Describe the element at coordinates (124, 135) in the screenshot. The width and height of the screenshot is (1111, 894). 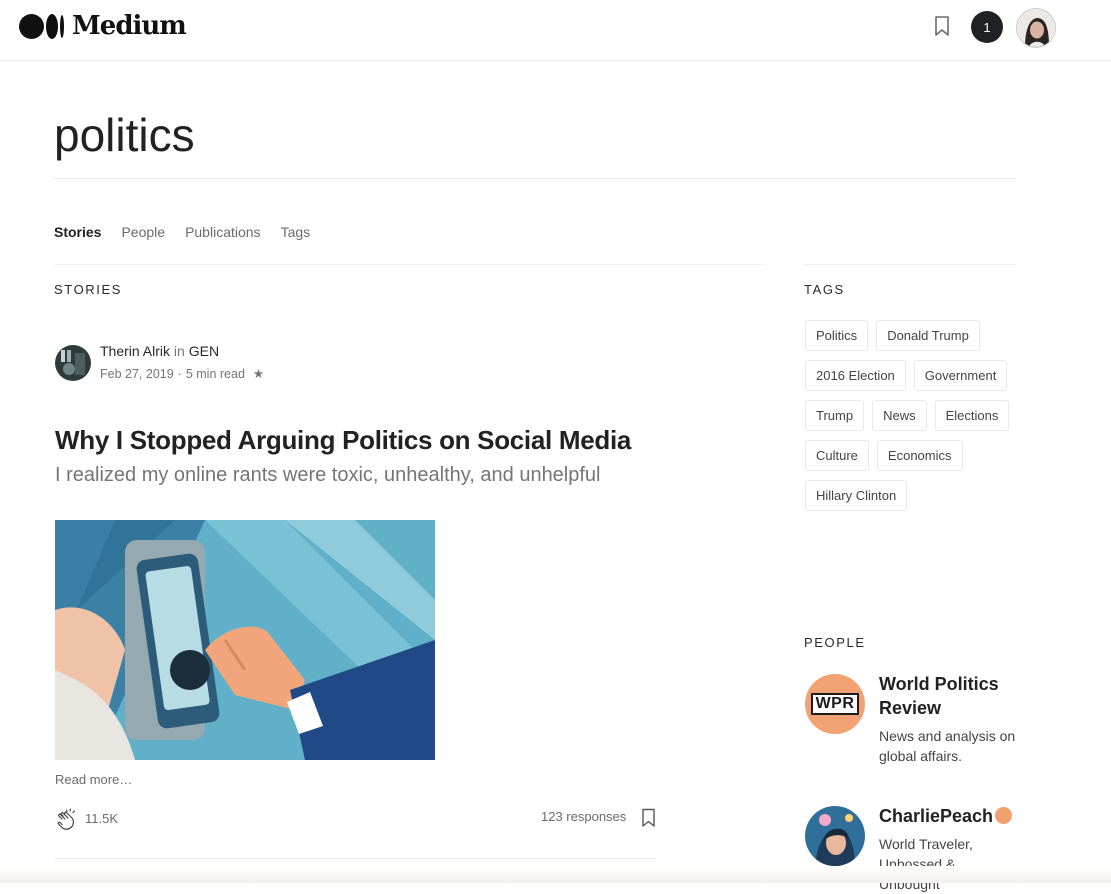
I see `page-title: politics` at that location.